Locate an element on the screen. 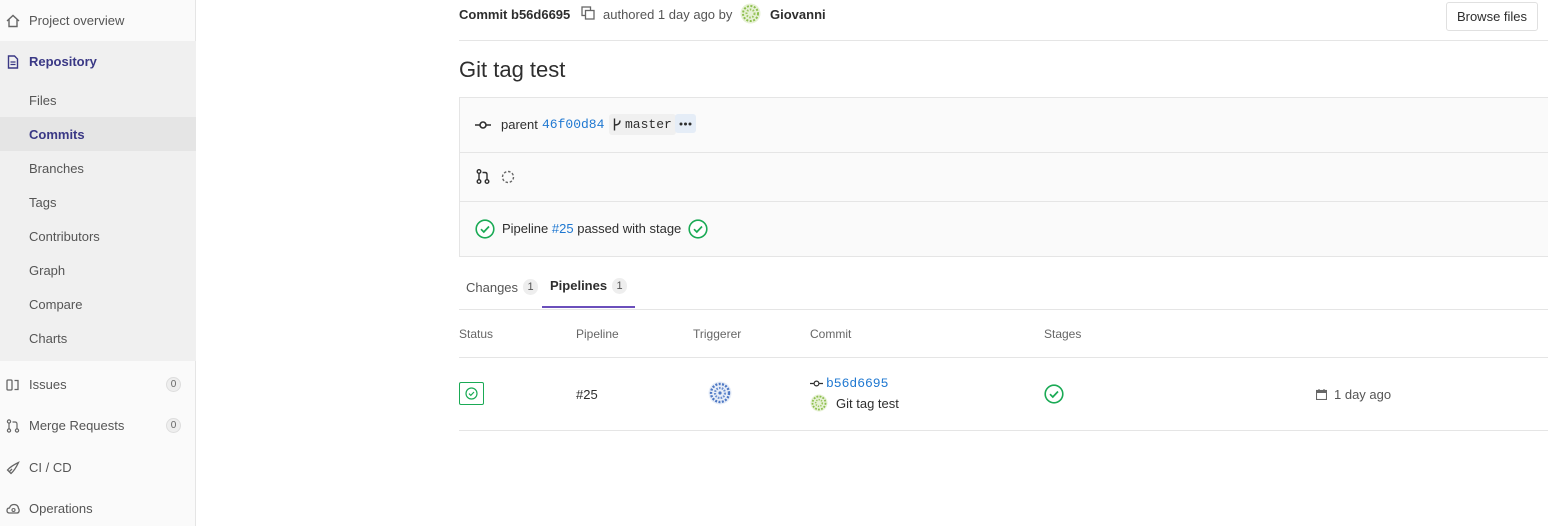 The image size is (1548, 529). pipeline-time: 1 day ago is located at coordinates (1363, 394).